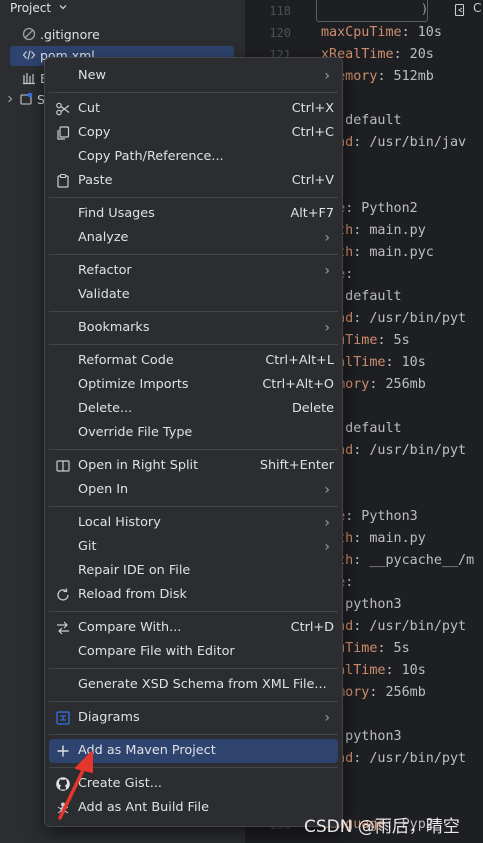 This screenshot has width=483, height=843. What do you see at coordinates (459, 10) in the screenshot?
I see `file-icon` at bounding box center [459, 10].